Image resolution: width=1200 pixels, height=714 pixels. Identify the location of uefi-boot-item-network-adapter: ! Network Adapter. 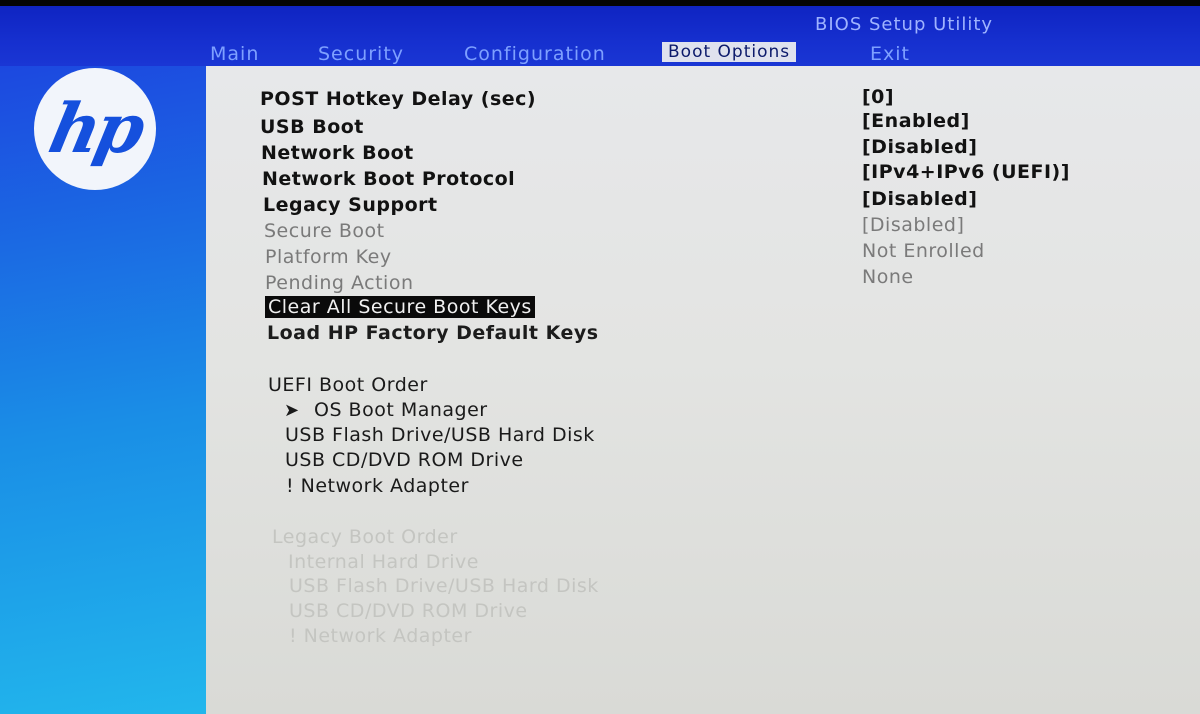
(377, 486).